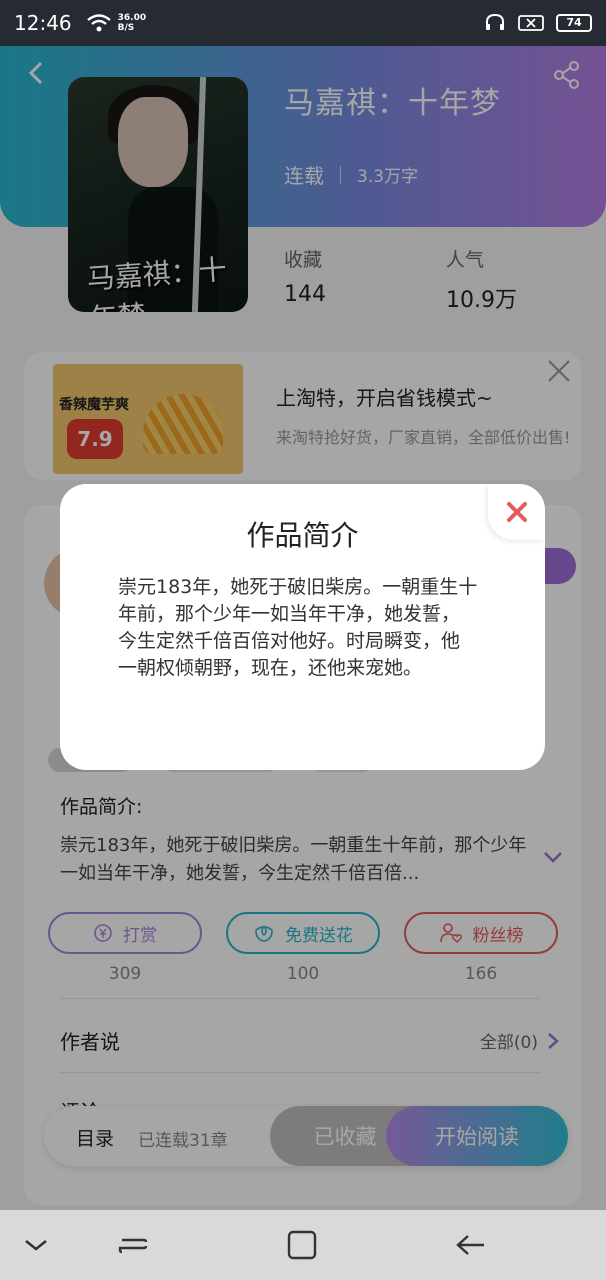 Image resolution: width=606 pixels, height=1280 pixels. I want to click on network-speed-value: 36.00, so click(132, 18).